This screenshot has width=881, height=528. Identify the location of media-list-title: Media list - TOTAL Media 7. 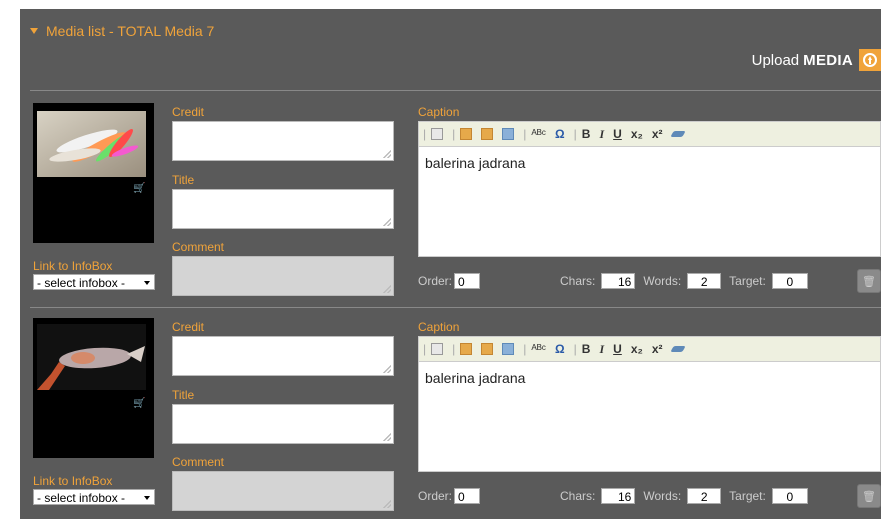
(130, 31).